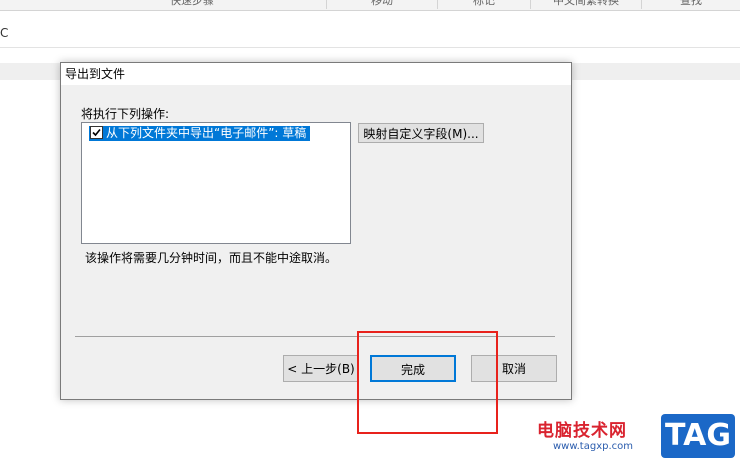  What do you see at coordinates (370, 47) in the screenshot?
I see `background-divider` at bounding box center [370, 47].